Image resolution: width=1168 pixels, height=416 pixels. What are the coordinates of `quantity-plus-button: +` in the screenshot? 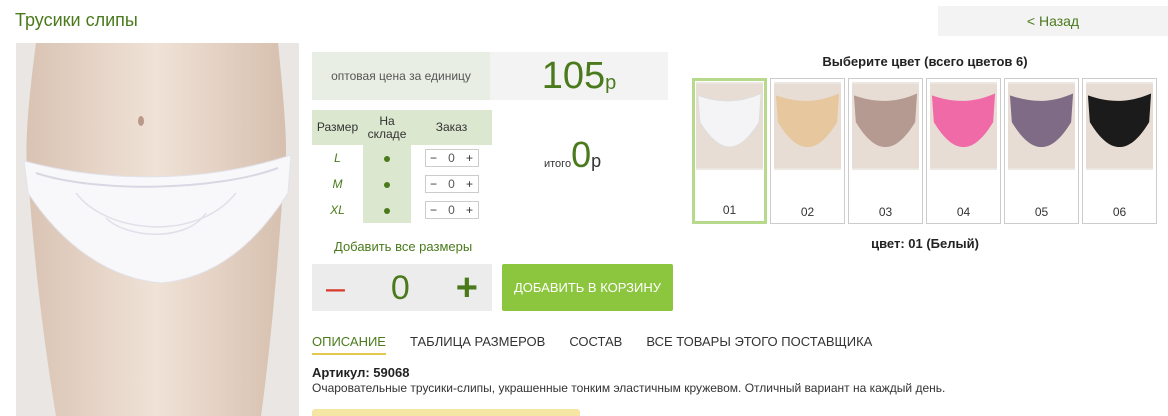 It's located at (467, 288).